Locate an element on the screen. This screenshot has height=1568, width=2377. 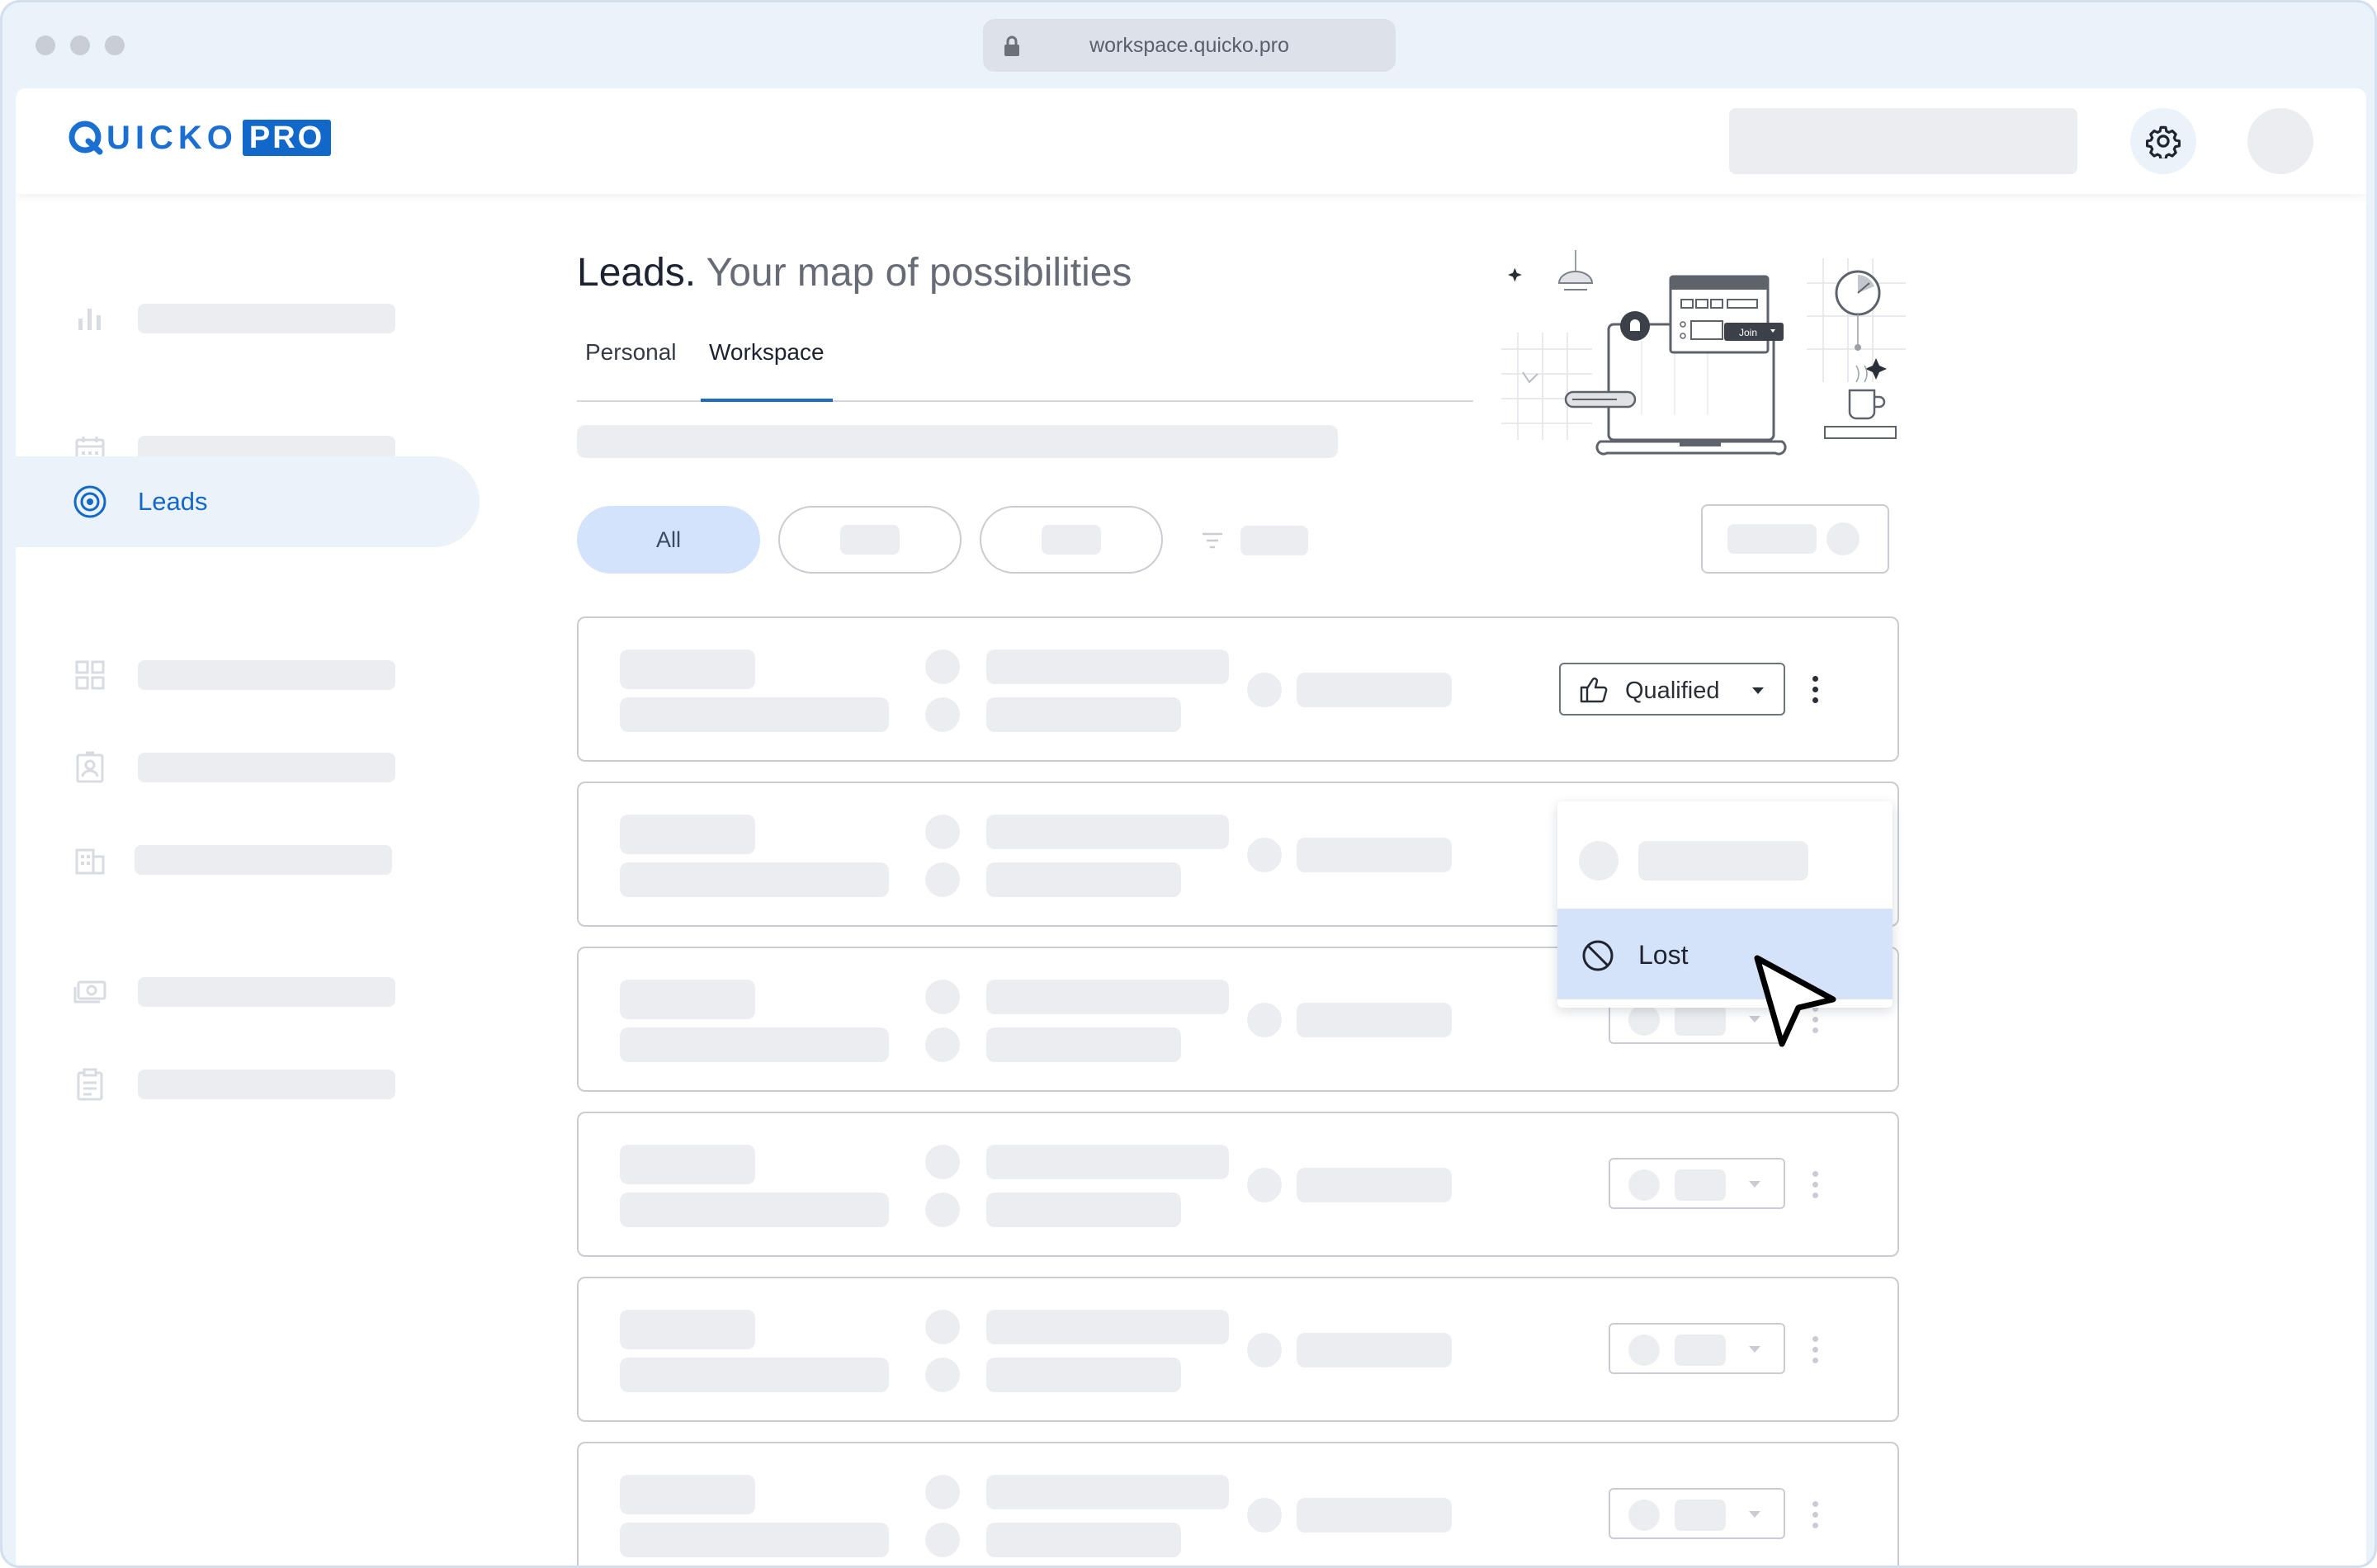
dropdown-item is located at coordinates (1725, 855).